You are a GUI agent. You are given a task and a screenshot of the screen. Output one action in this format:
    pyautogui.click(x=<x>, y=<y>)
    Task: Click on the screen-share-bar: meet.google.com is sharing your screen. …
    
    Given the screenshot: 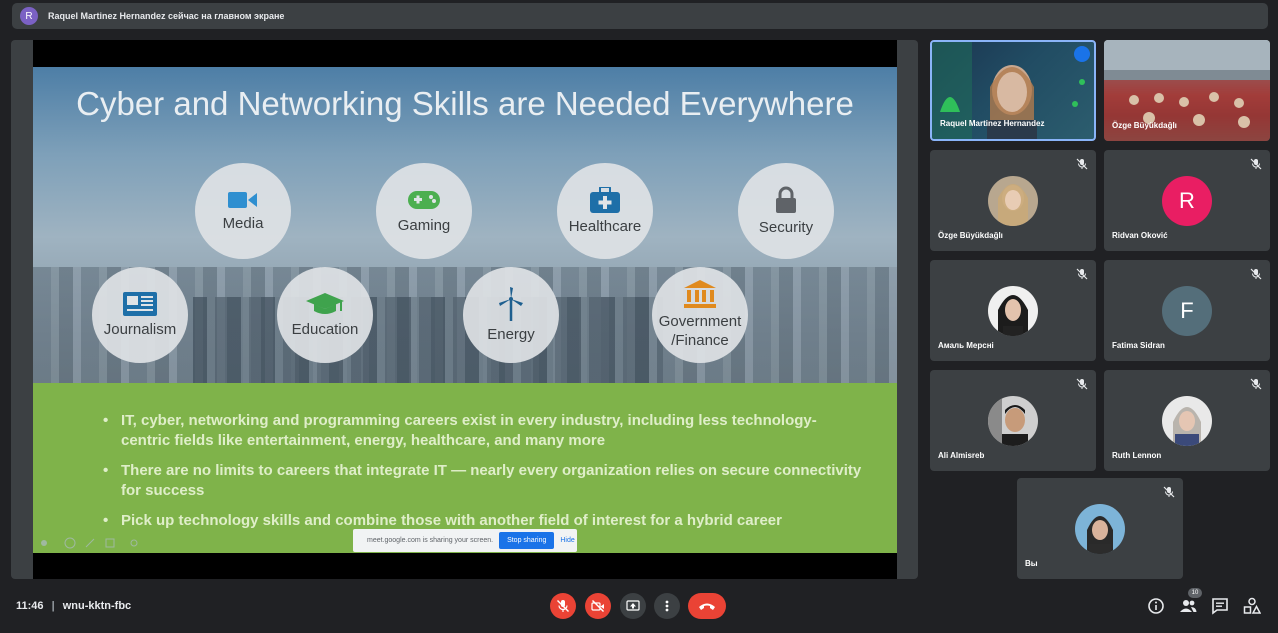 What is the action you would take?
    pyautogui.click(x=465, y=540)
    